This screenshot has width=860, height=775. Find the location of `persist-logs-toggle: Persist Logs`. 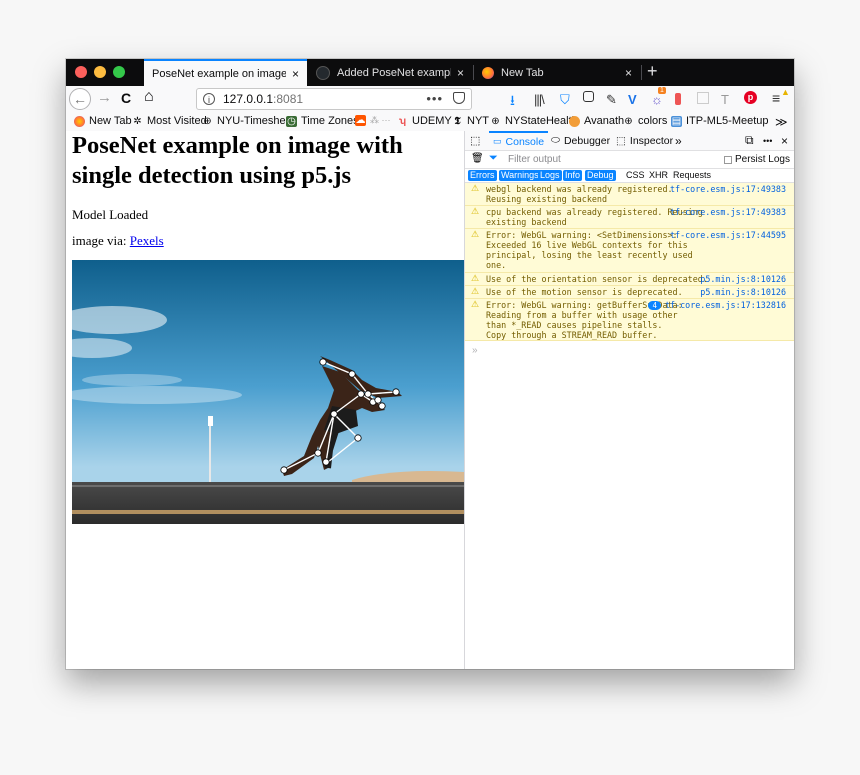

persist-logs-toggle: Persist Logs is located at coordinates (756, 159).